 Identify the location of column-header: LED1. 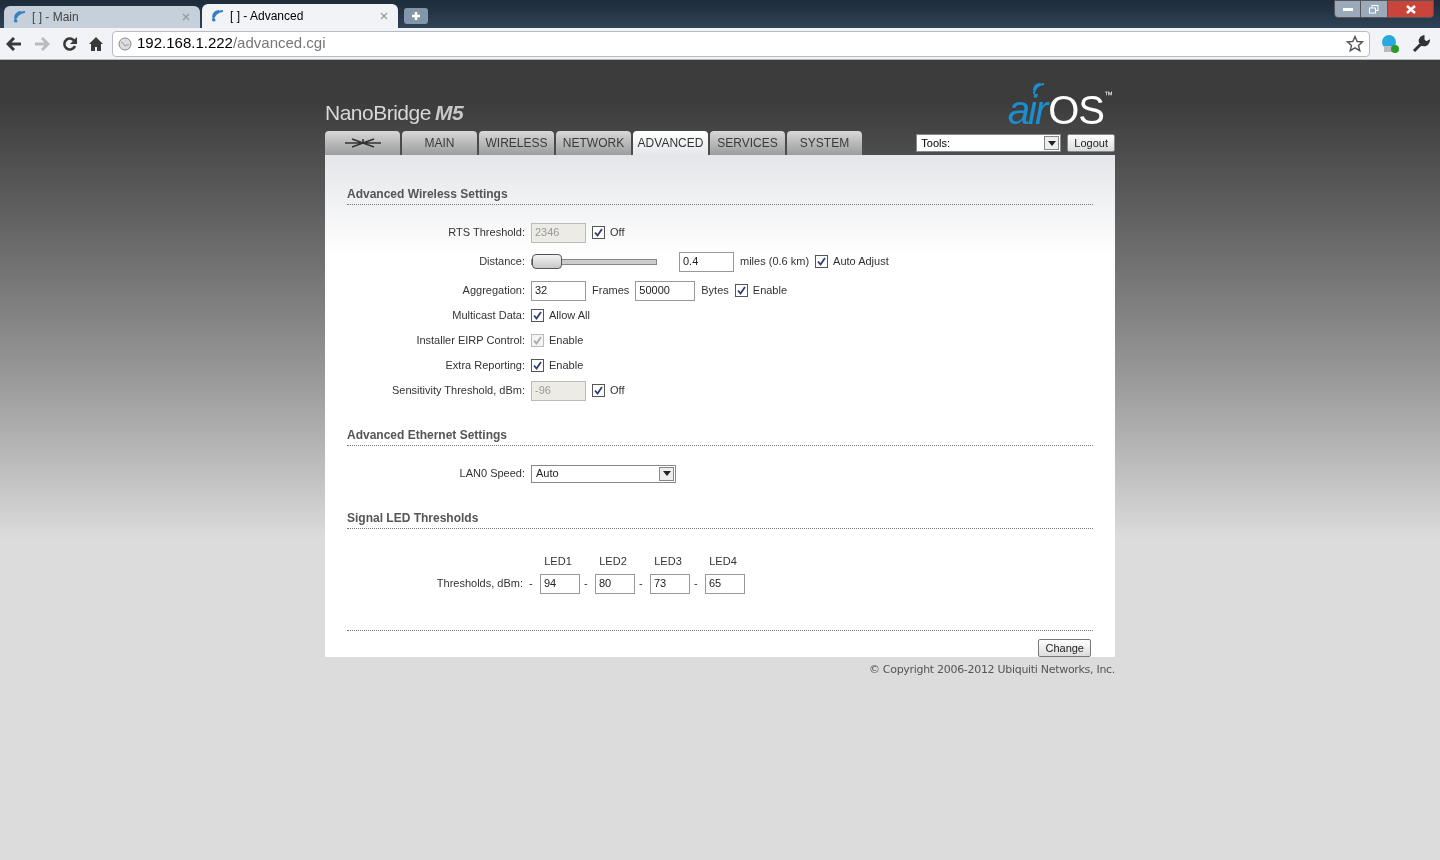
(558, 561).